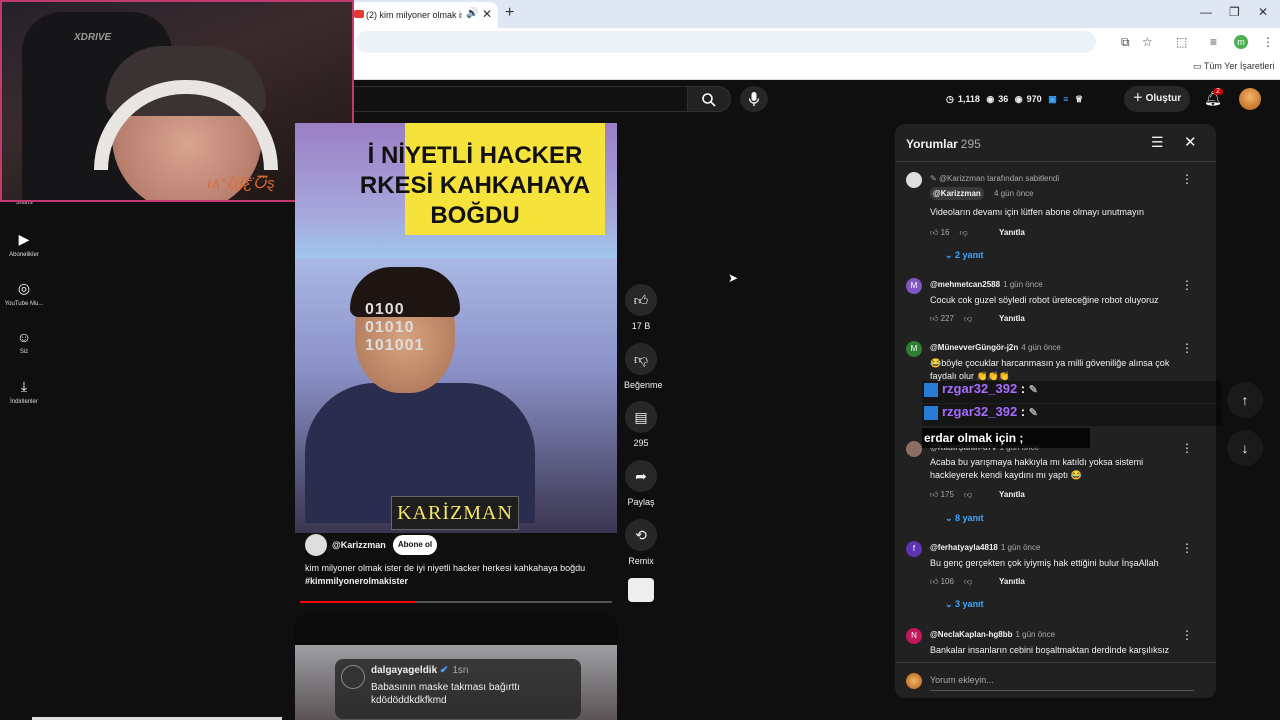 The image size is (1280, 720). Describe the element at coordinates (947, 494) in the screenshot. I see `like-count: 175` at that location.